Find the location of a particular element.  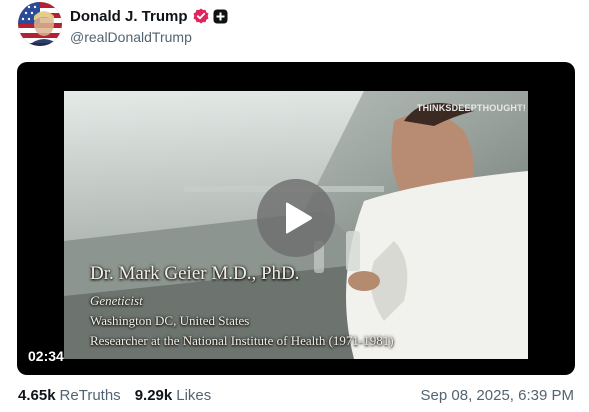

video-duration: 02:34 is located at coordinates (46, 356).